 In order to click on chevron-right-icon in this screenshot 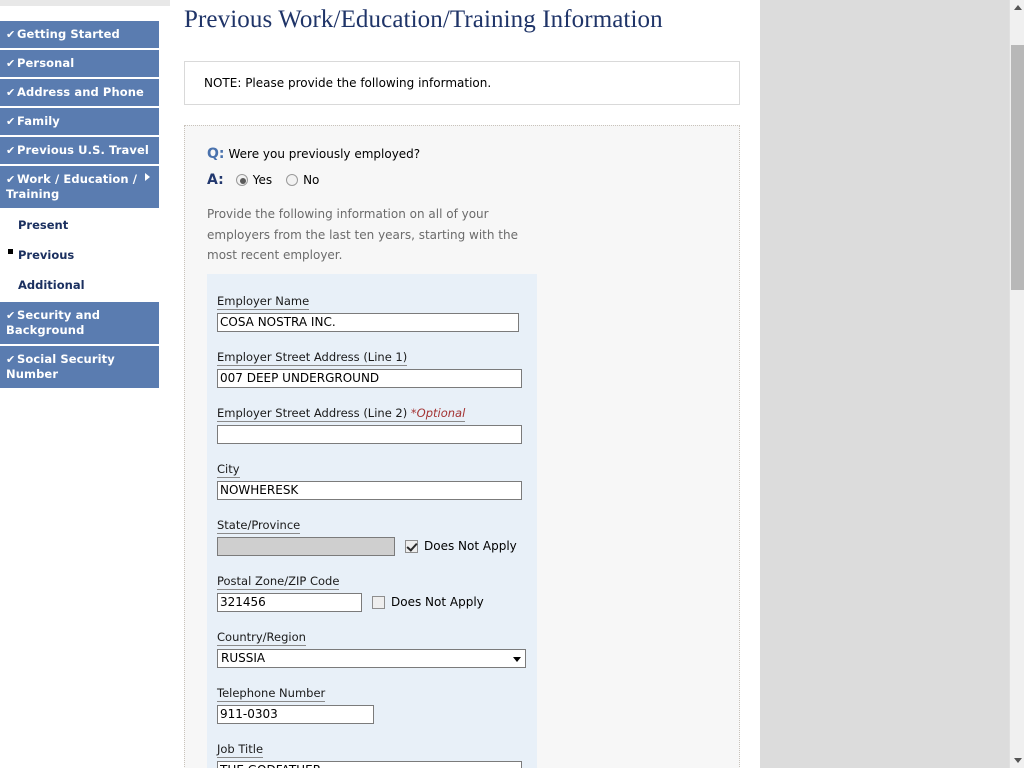, I will do `click(147, 177)`.